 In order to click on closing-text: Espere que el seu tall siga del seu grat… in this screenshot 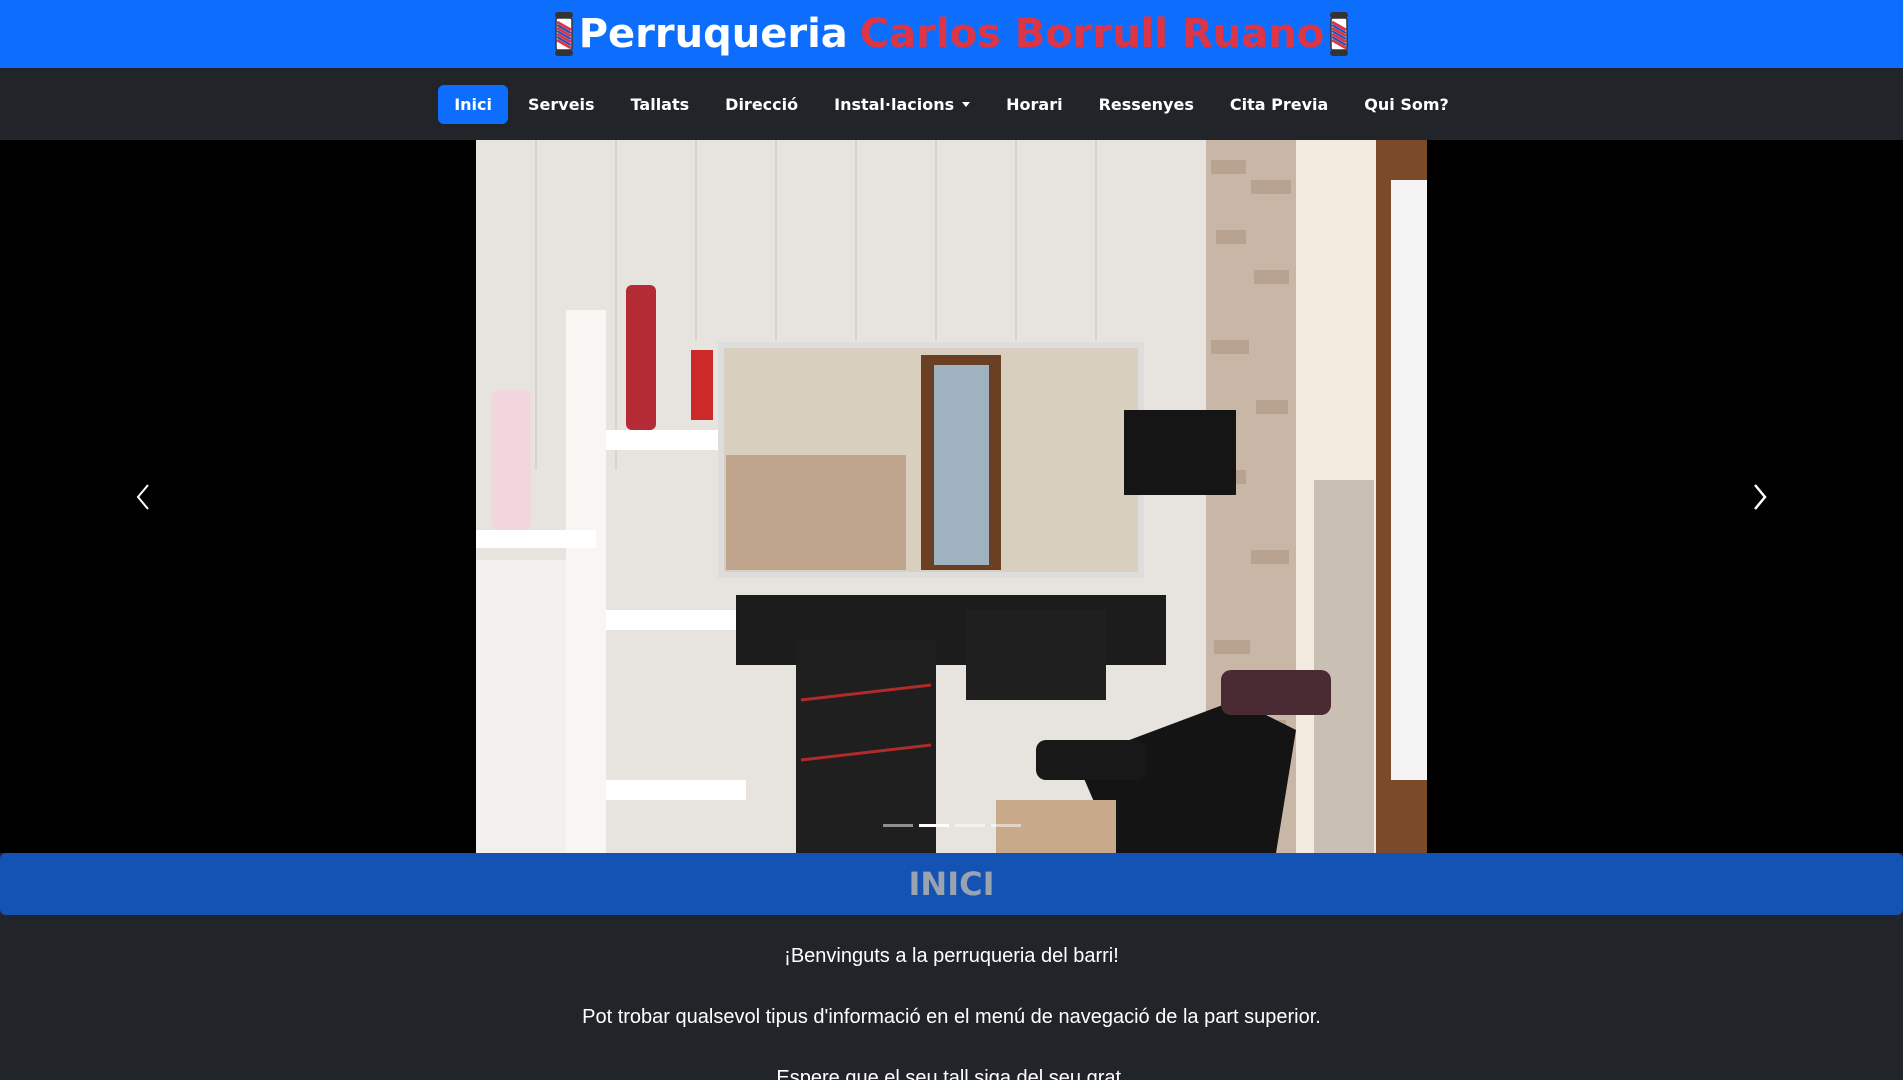, I will do `click(951, 1073)`.